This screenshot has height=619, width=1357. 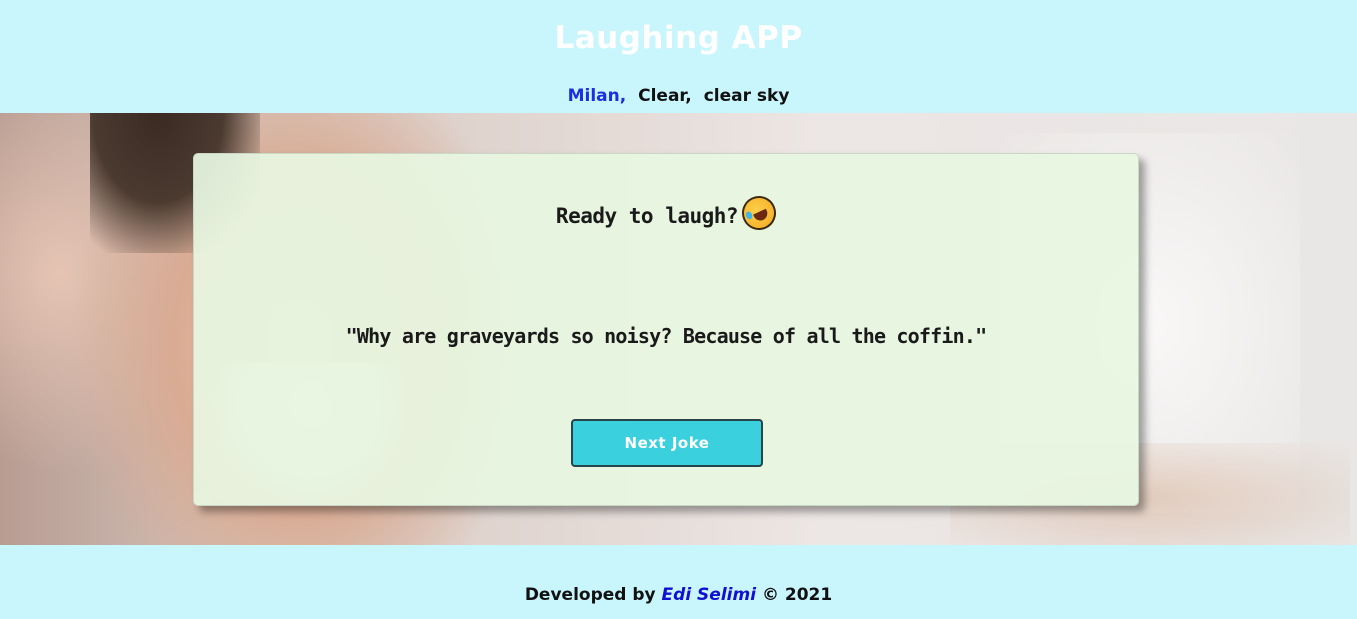 I want to click on next-joke-button: Next Joke, so click(x=667, y=443).